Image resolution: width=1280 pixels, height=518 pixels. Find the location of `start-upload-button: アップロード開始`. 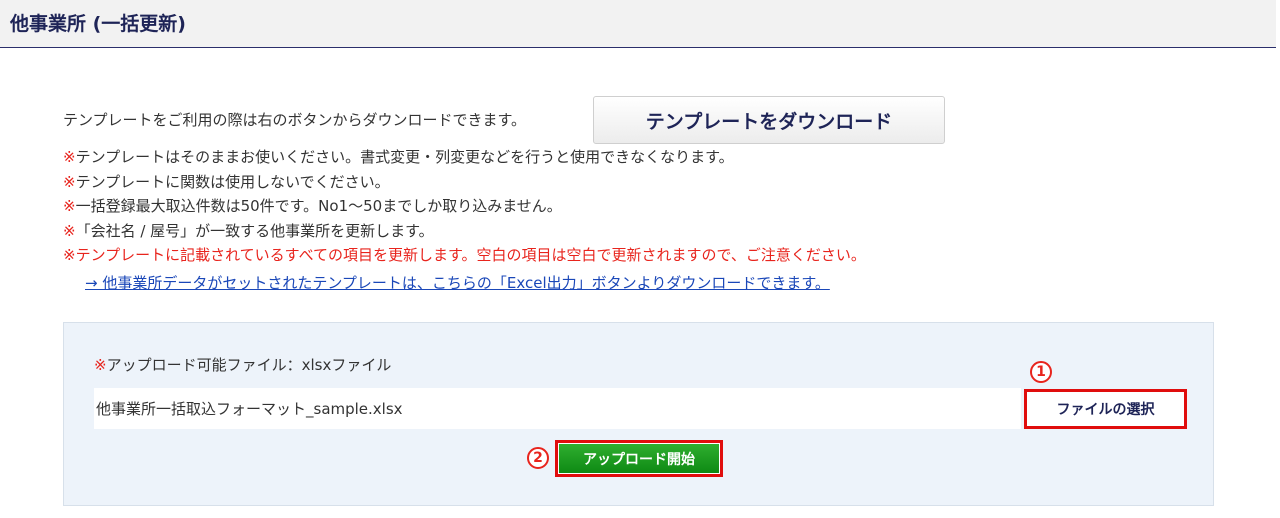

start-upload-button: アップロード開始 is located at coordinates (639, 458).